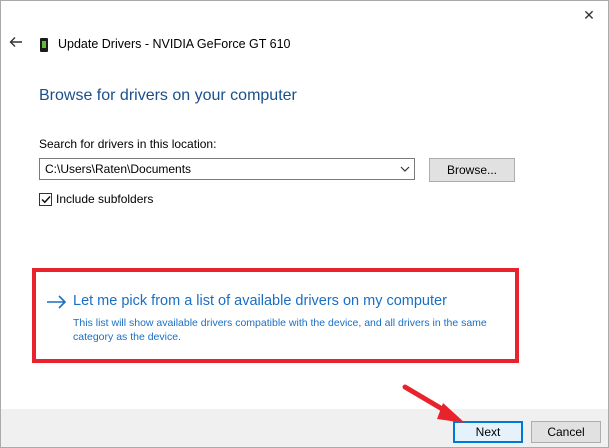  I want to click on checkmark-icon, so click(45, 199).